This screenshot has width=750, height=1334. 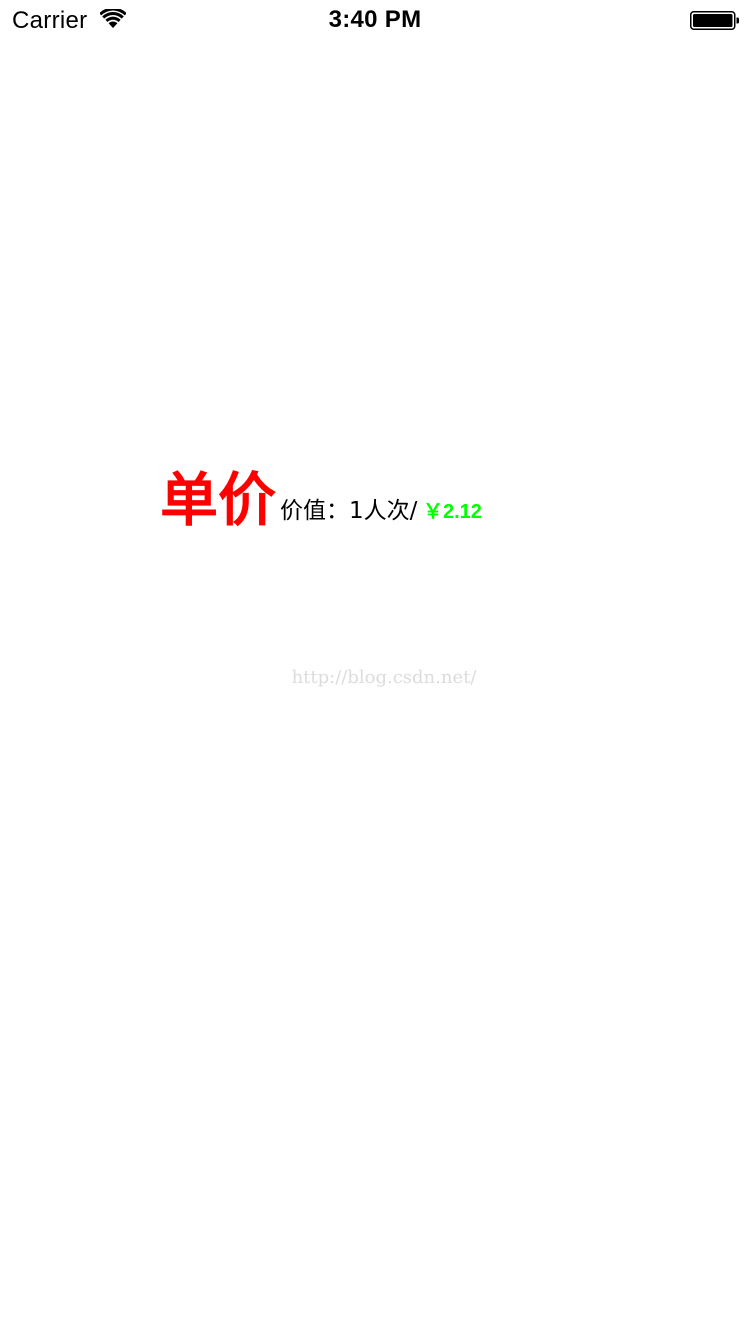 I want to click on watermark-url: http://blog.csdn.net/, so click(x=384, y=677).